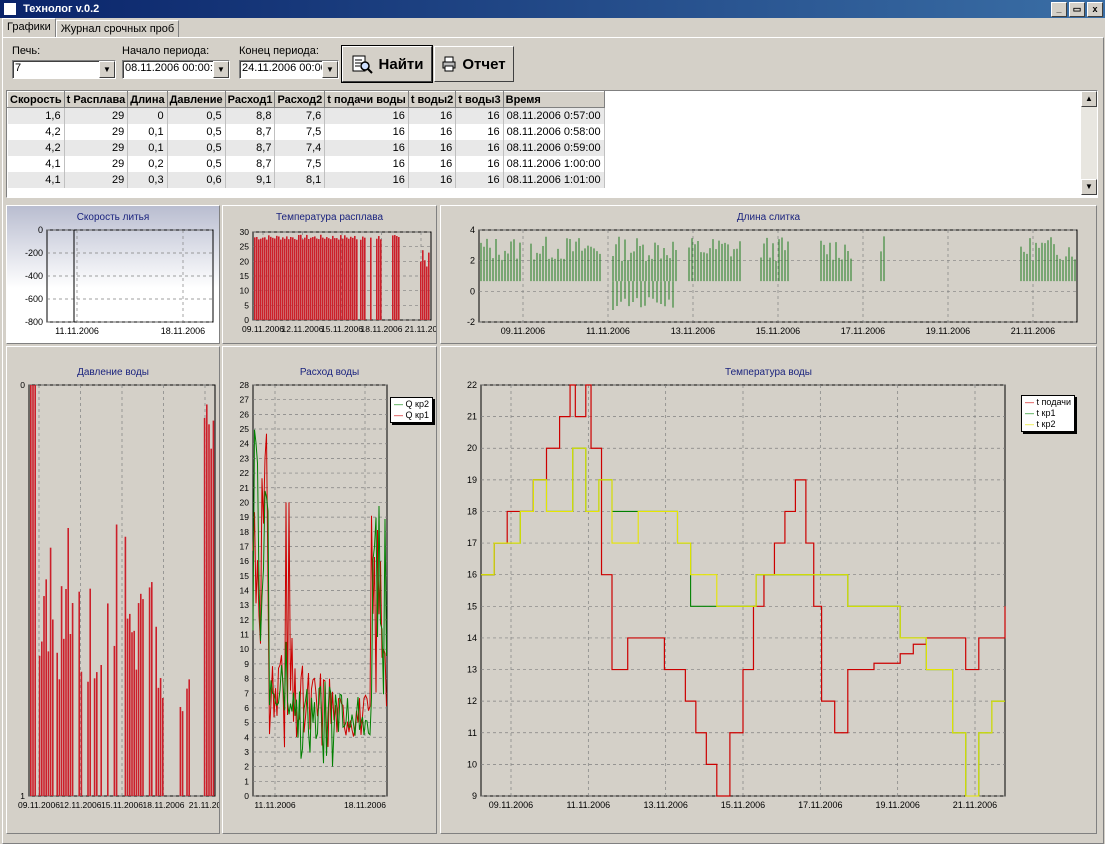 The height and width of the screenshot is (844, 1105). Describe the element at coordinates (552, 9) in the screenshot. I see `title-bar: Технолог v.0.2 _ ▭ x` at that location.